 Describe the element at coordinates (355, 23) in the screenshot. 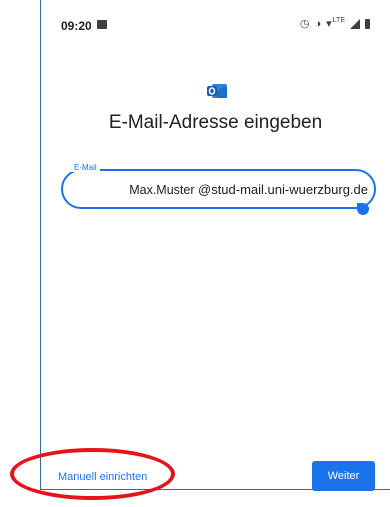

I see `signal-icon` at that location.